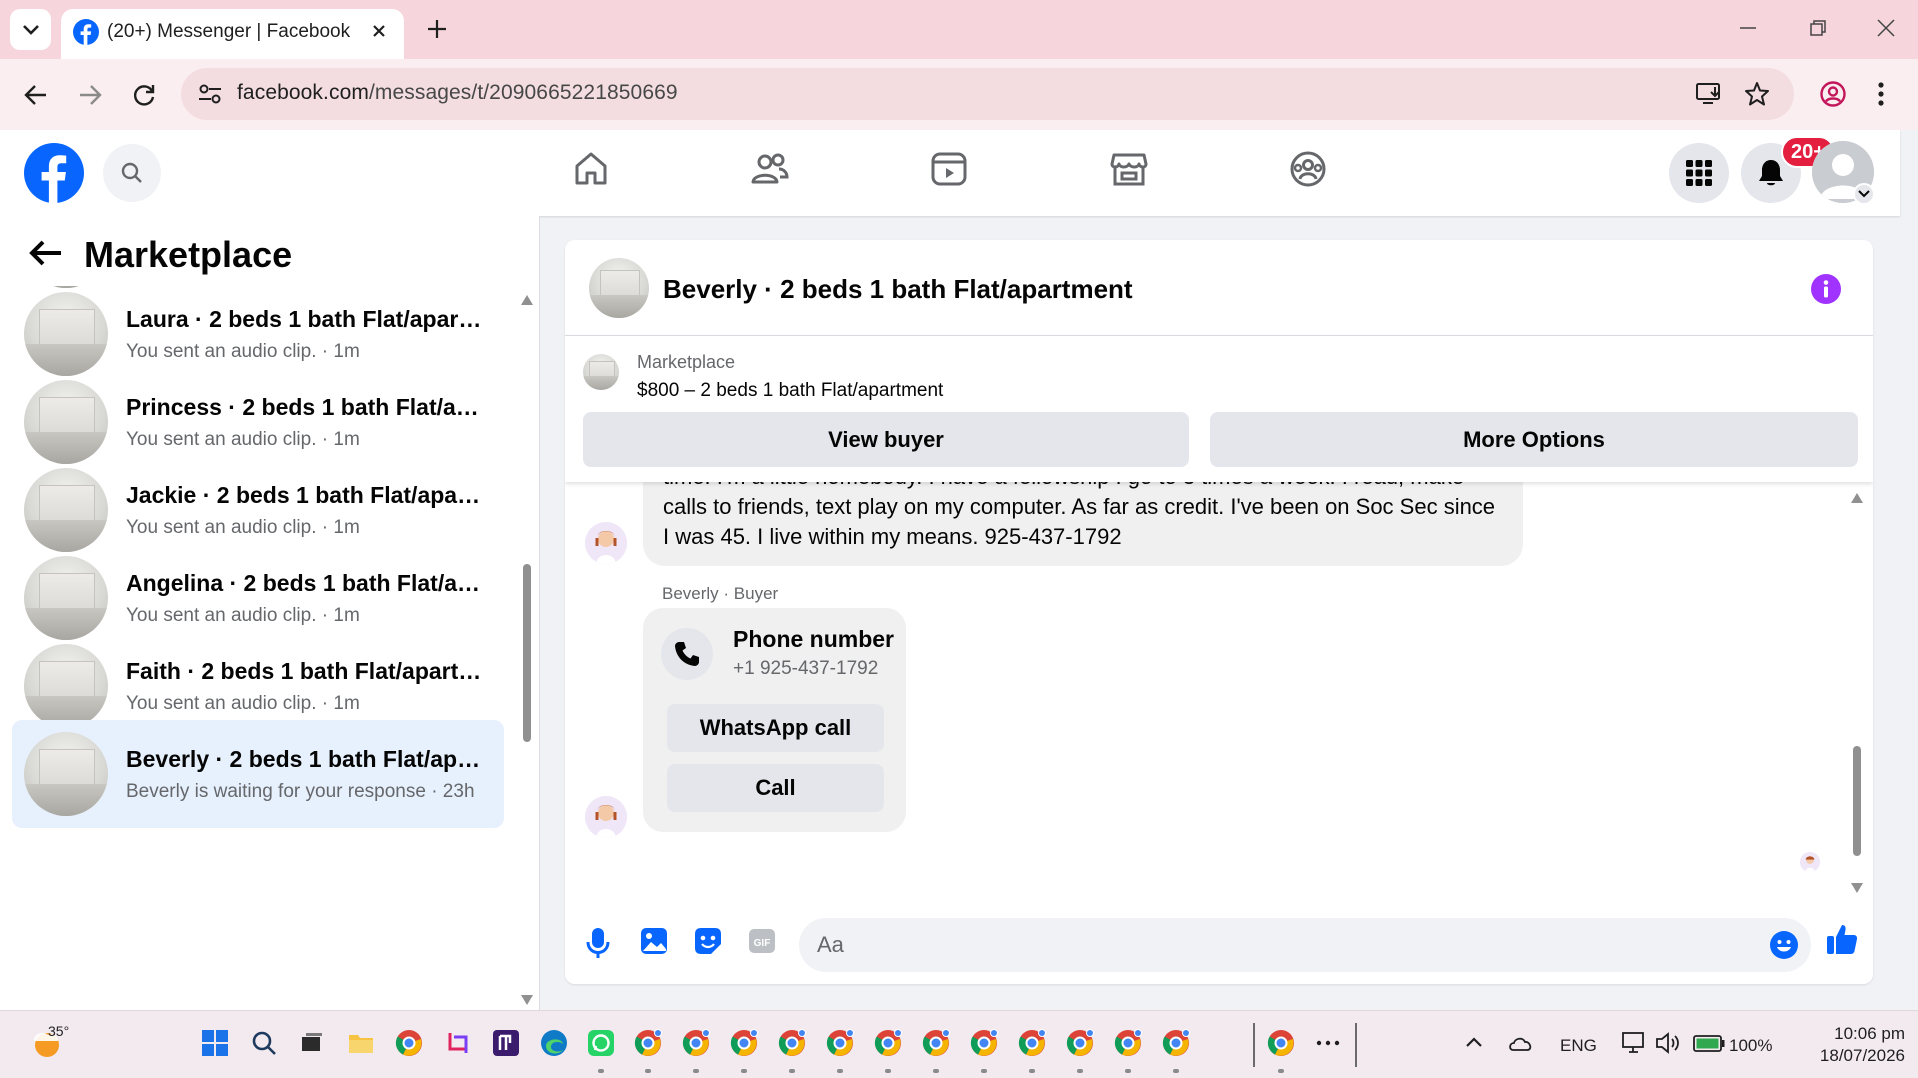 This screenshot has height=1078, width=1918. Describe the element at coordinates (554, 1043) in the screenshot. I see `edge-icon` at that location.